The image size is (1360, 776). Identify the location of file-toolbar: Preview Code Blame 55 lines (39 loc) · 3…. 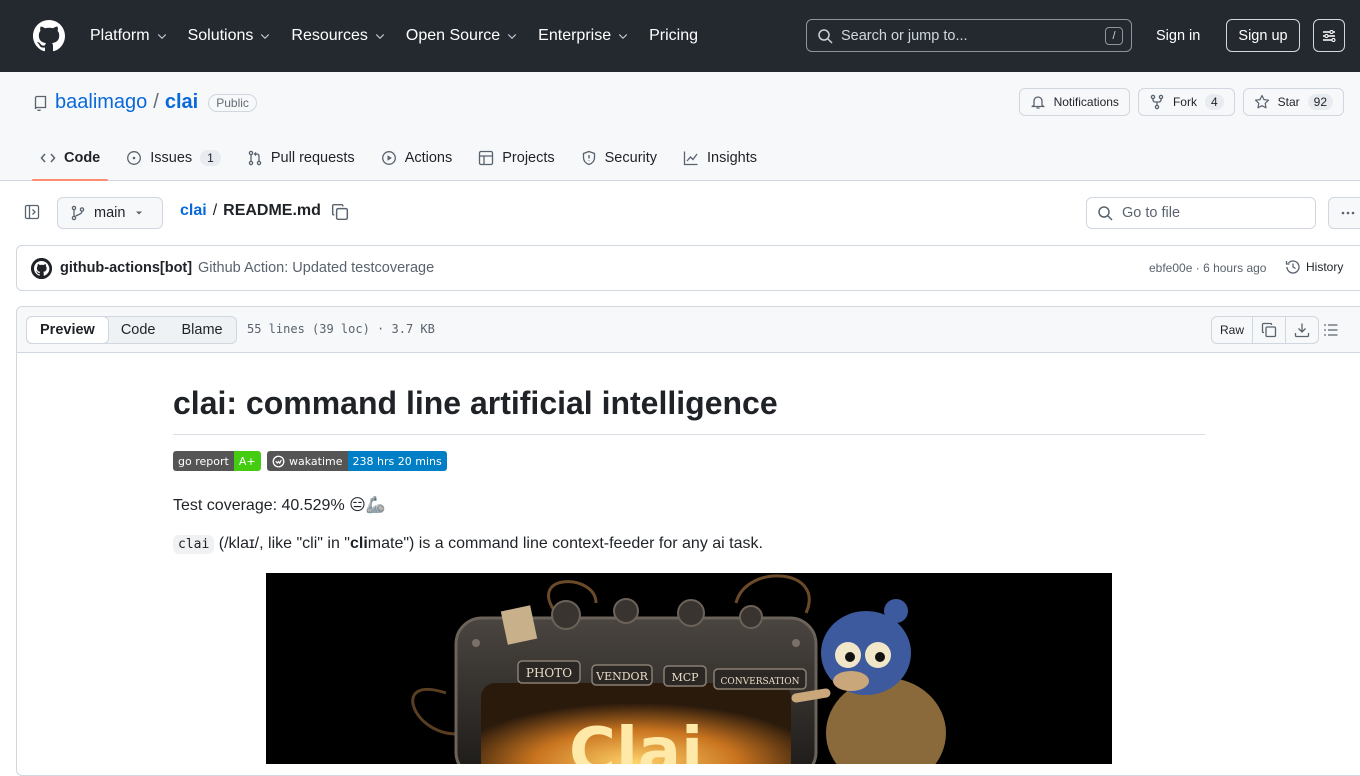
(688, 330).